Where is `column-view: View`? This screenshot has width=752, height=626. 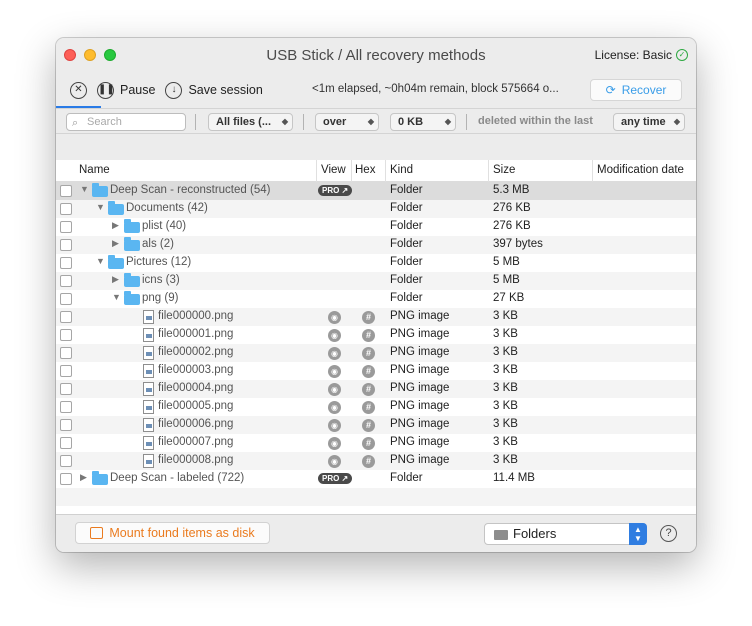 column-view: View is located at coordinates (333, 170).